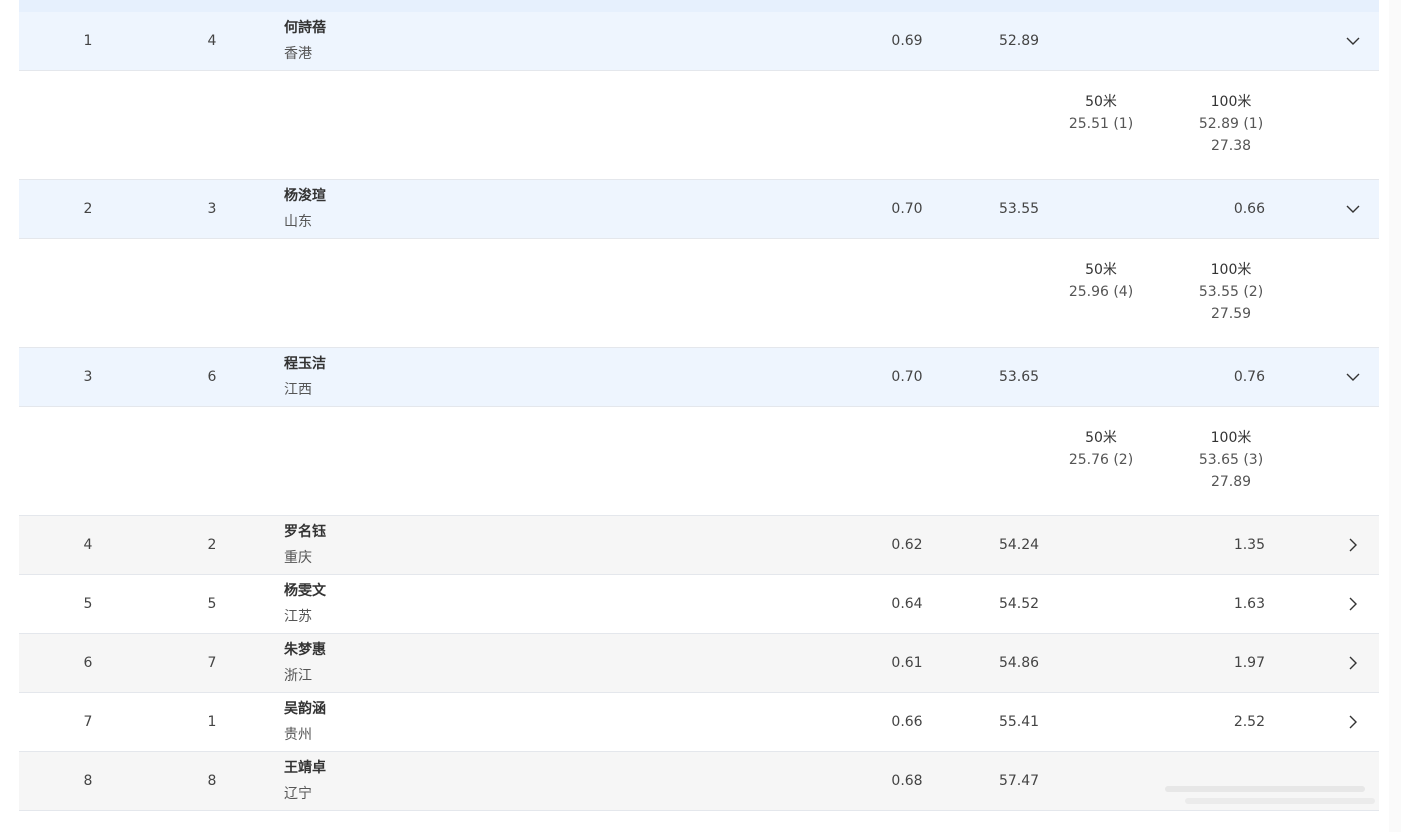  What do you see at coordinates (305, 364) in the screenshot?
I see `athlete-name: 程玉洁` at bounding box center [305, 364].